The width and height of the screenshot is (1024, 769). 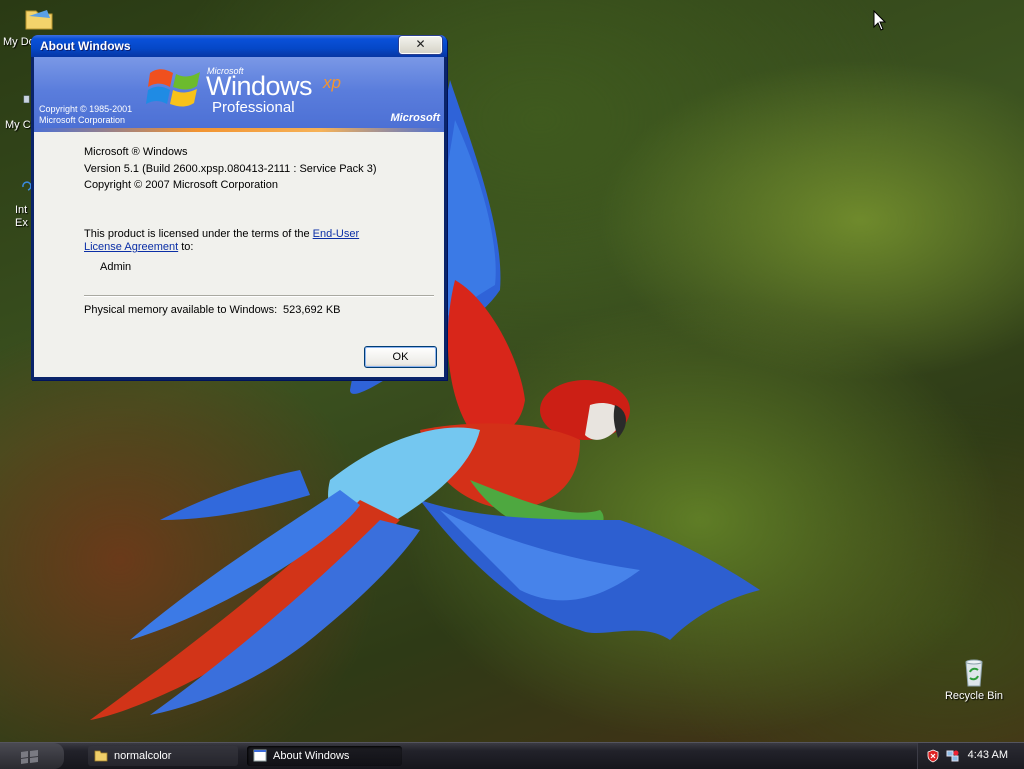 I want to click on system-tray: 4:43 AM, so click(x=970, y=756).